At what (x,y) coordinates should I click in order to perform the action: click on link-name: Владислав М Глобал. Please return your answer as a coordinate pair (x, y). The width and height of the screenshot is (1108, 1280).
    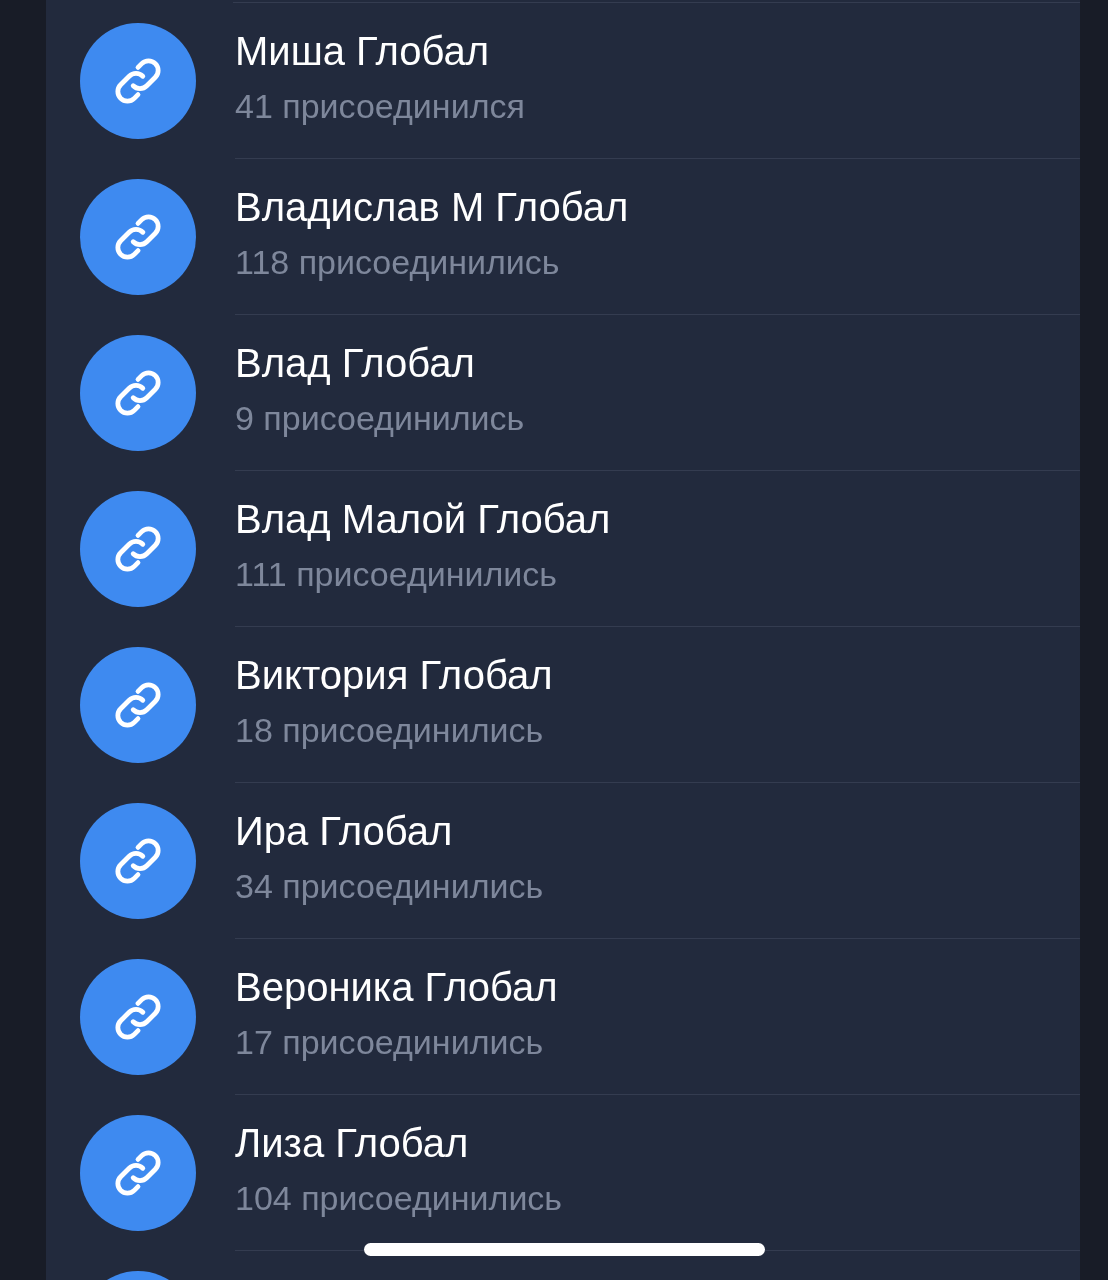
    Looking at the image, I should click on (657, 207).